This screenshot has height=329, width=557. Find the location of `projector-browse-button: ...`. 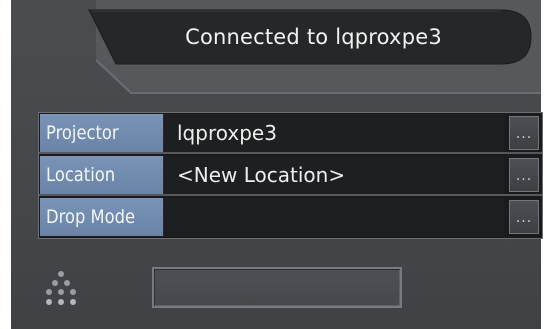

projector-browse-button: ... is located at coordinates (524, 133).